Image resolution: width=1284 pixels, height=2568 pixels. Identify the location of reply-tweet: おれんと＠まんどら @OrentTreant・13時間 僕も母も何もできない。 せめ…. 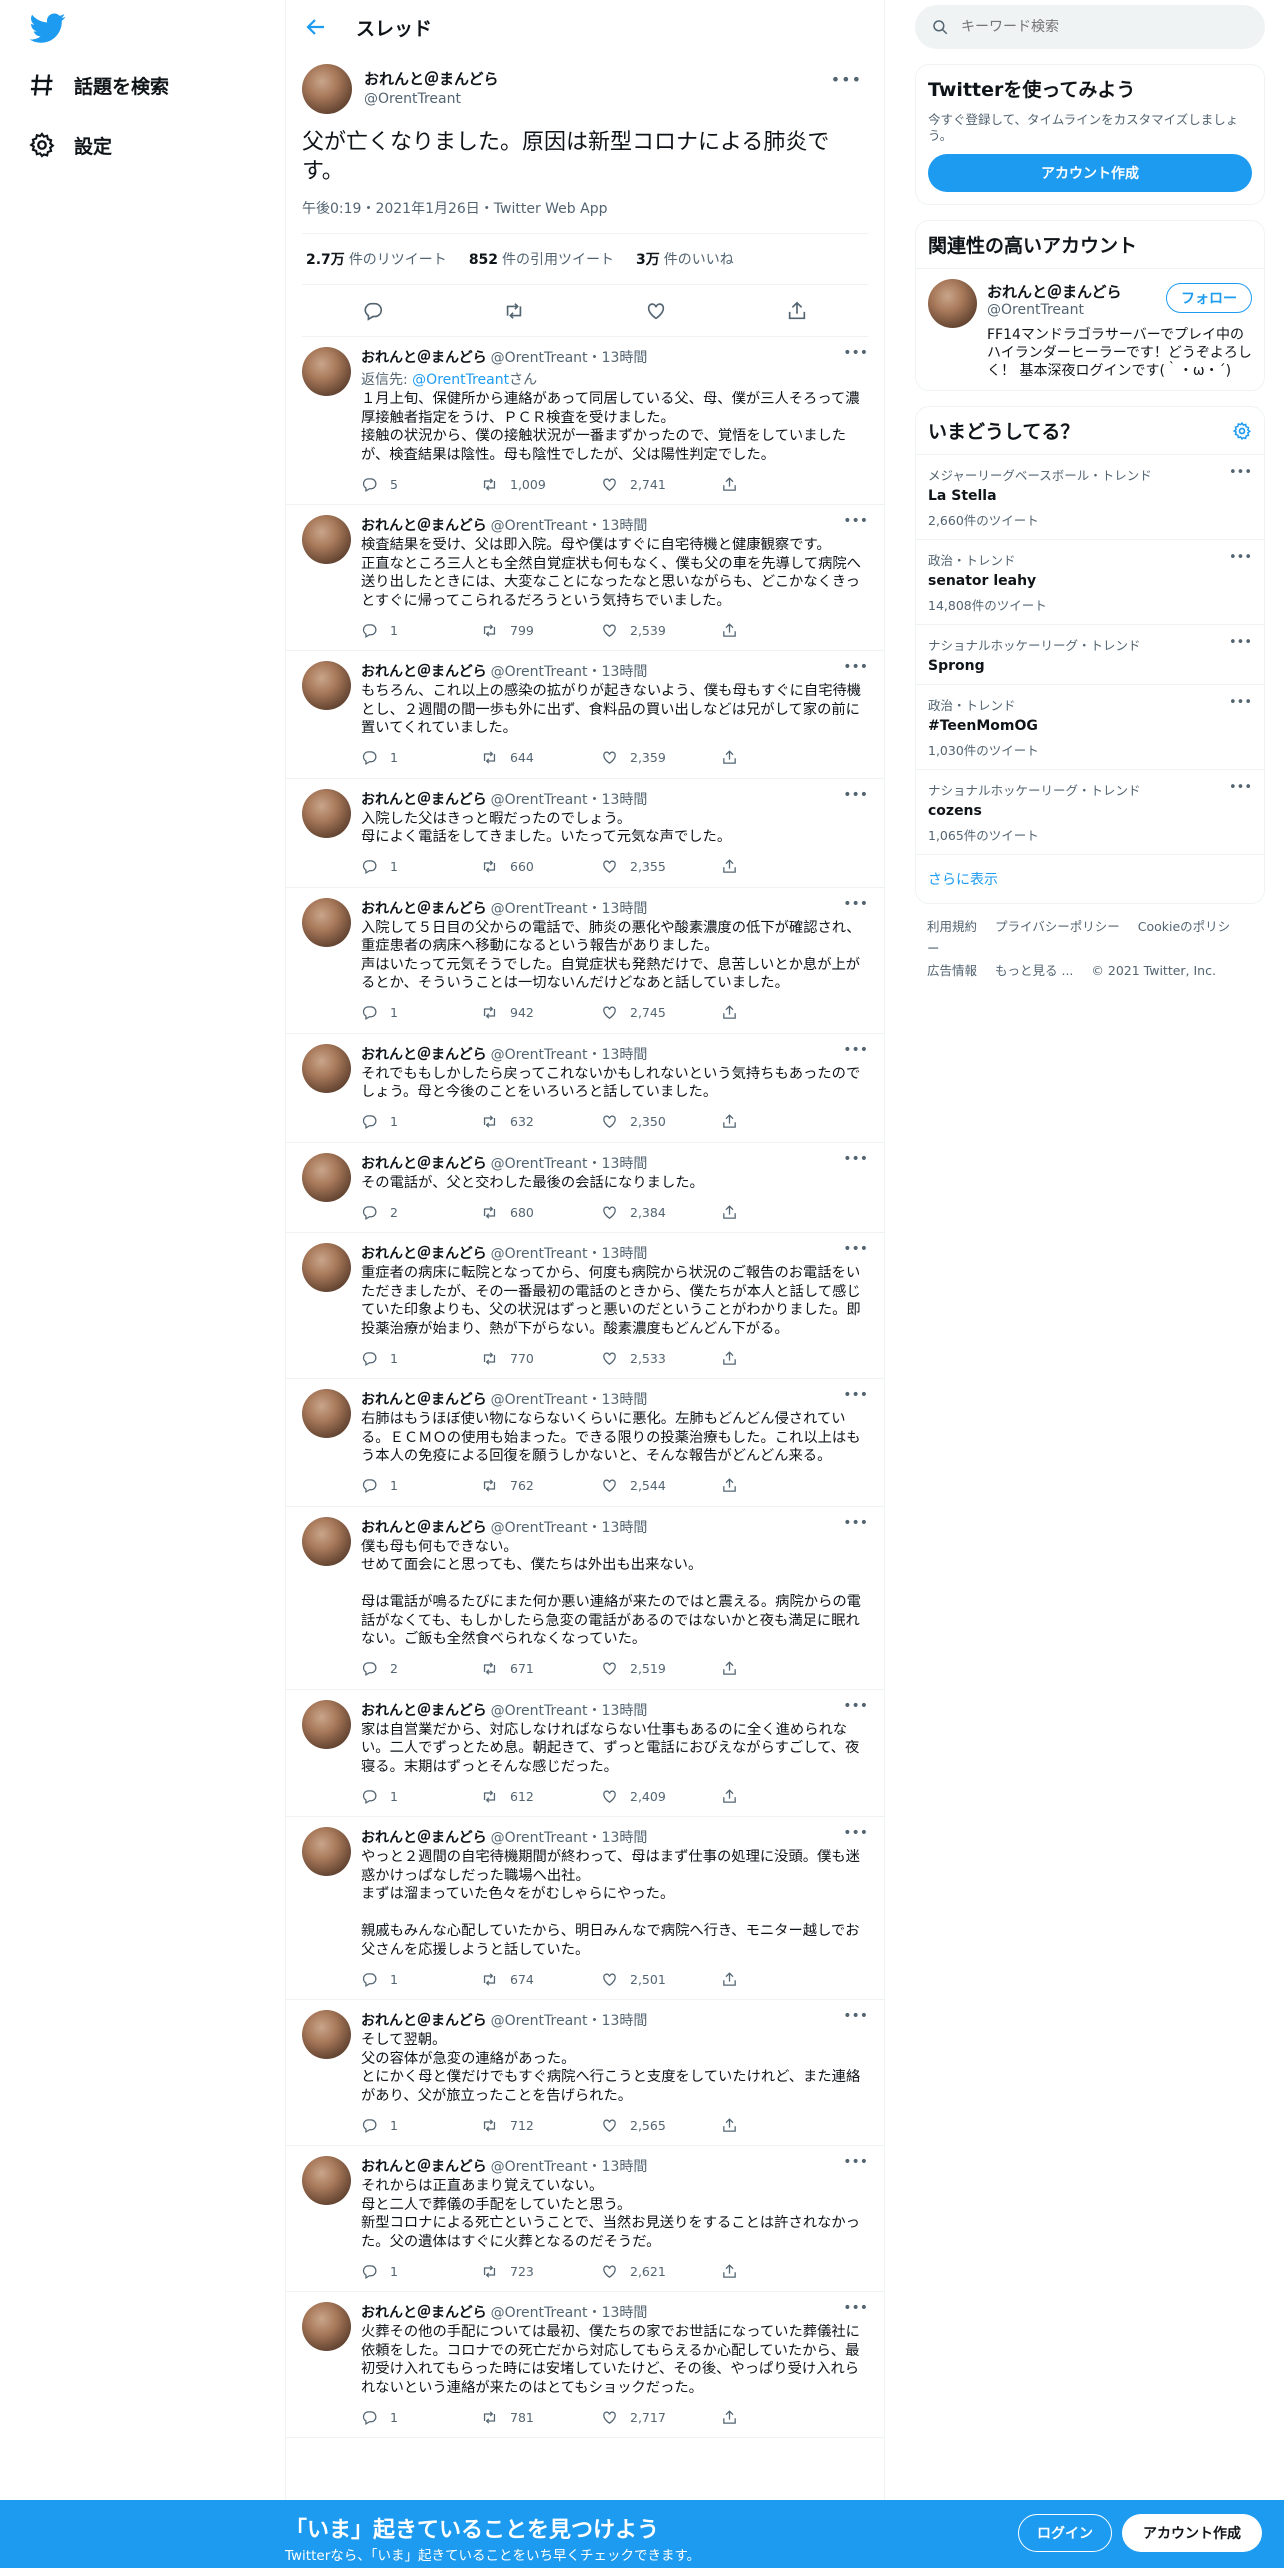
(585, 1598).